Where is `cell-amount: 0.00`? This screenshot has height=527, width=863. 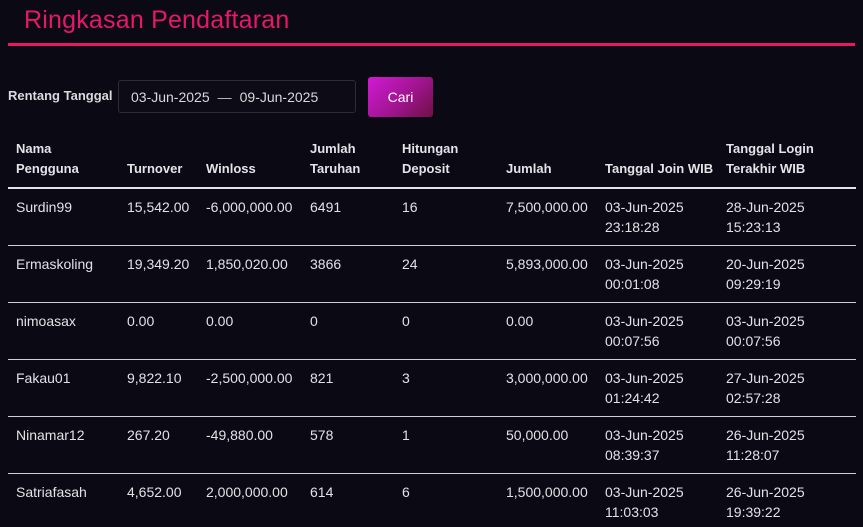
cell-amount: 0.00 is located at coordinates (520, 321).